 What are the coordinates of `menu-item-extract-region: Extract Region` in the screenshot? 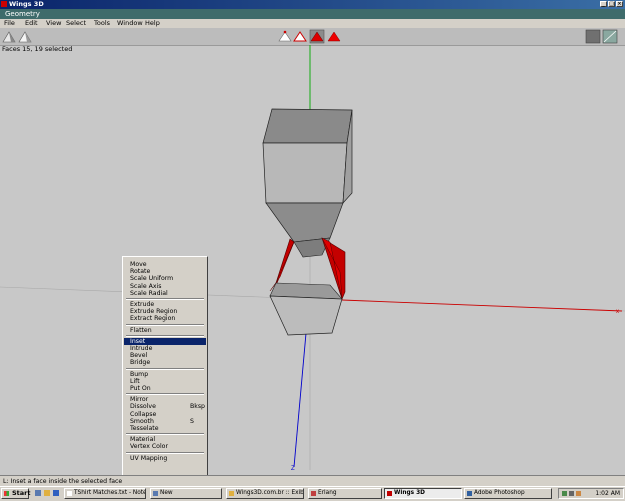 It's located at (152, 318).